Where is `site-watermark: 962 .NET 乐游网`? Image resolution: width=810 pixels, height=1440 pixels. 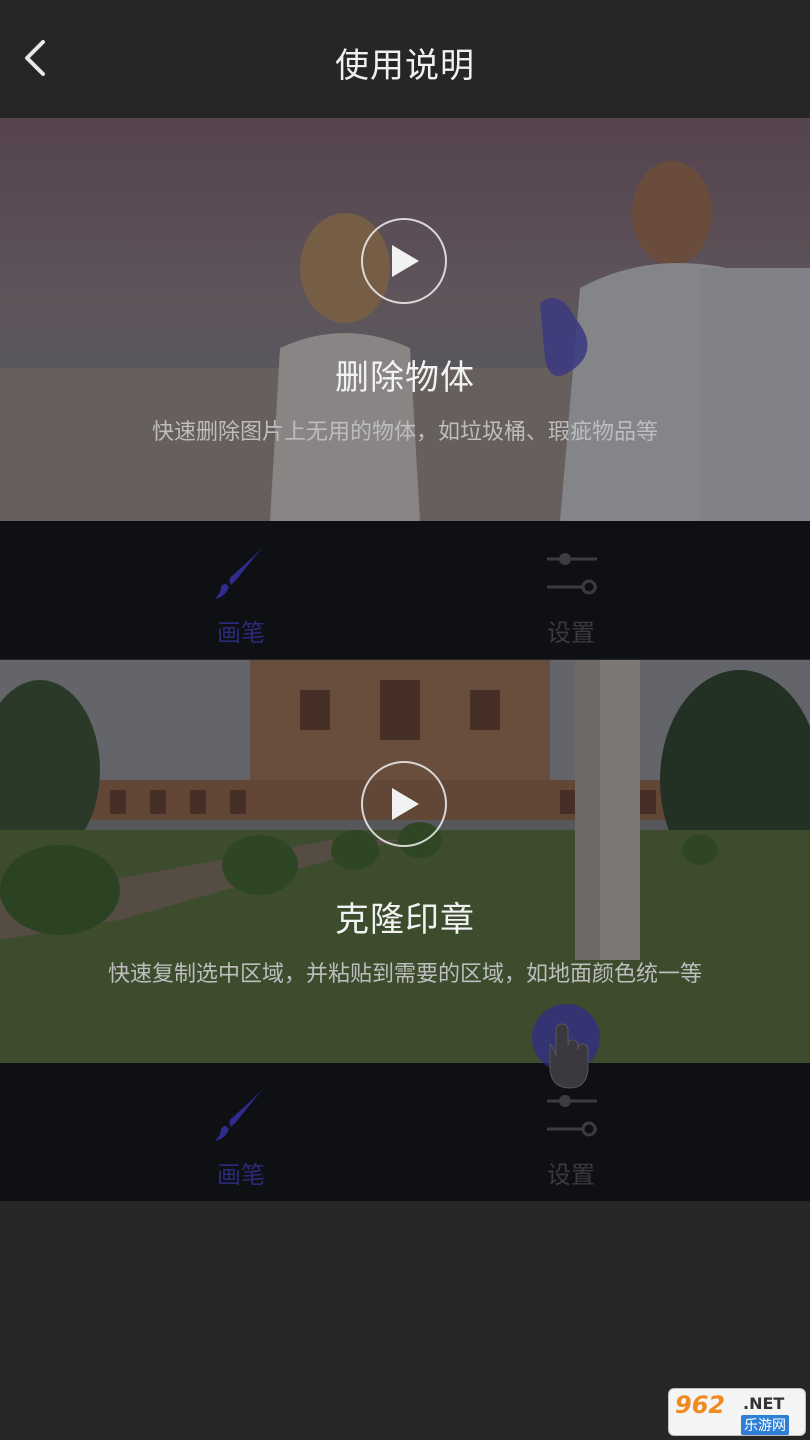
site-watermark: 962 .NET 乐游网 is located at coordinates (737, 1412).